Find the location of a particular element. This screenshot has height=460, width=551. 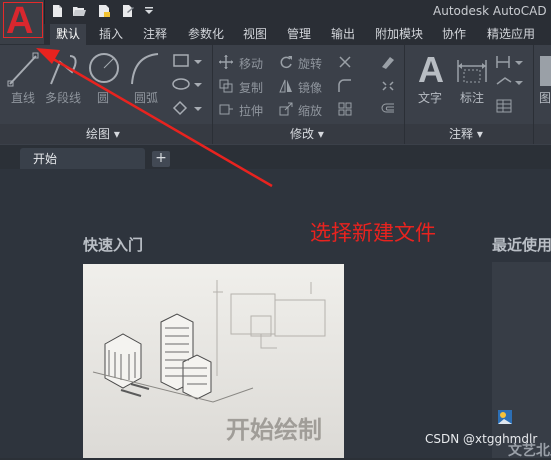

draw-panel-title: 绘图 ▾ is located at coordinates (103, 134).